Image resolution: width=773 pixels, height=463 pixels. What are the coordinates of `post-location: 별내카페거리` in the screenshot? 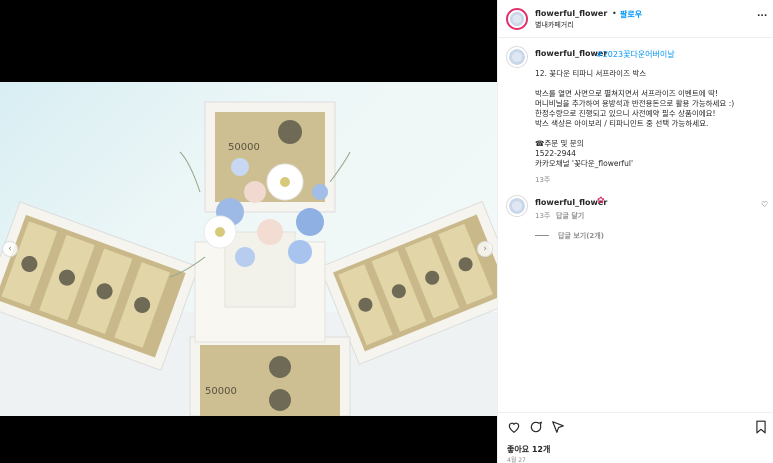 It's located at (554, 25).